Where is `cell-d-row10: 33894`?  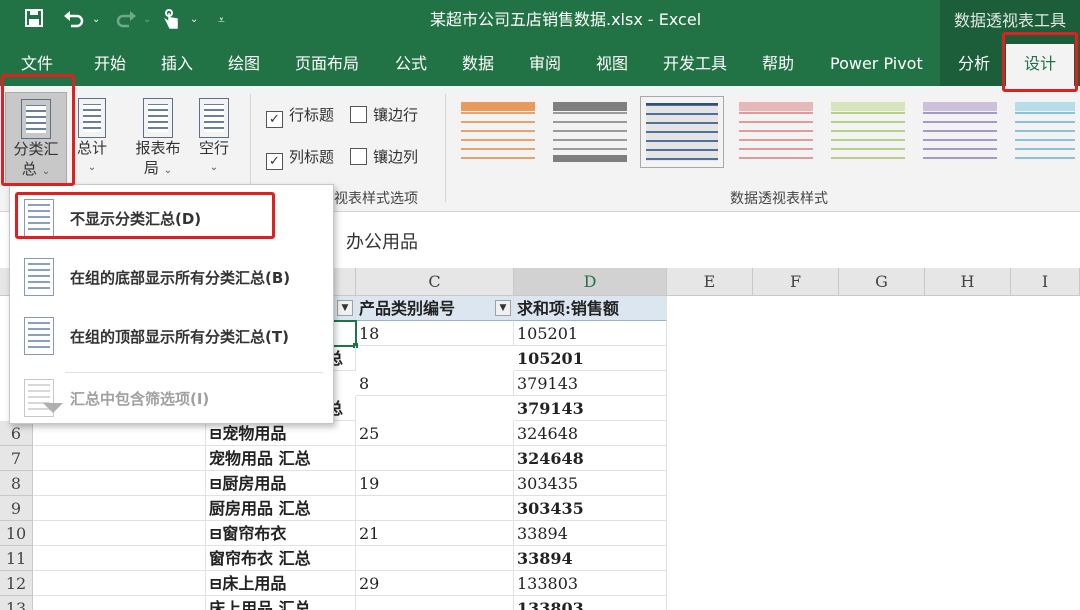
cell-d-row10: 33894 is located at coordinates (590, 533).